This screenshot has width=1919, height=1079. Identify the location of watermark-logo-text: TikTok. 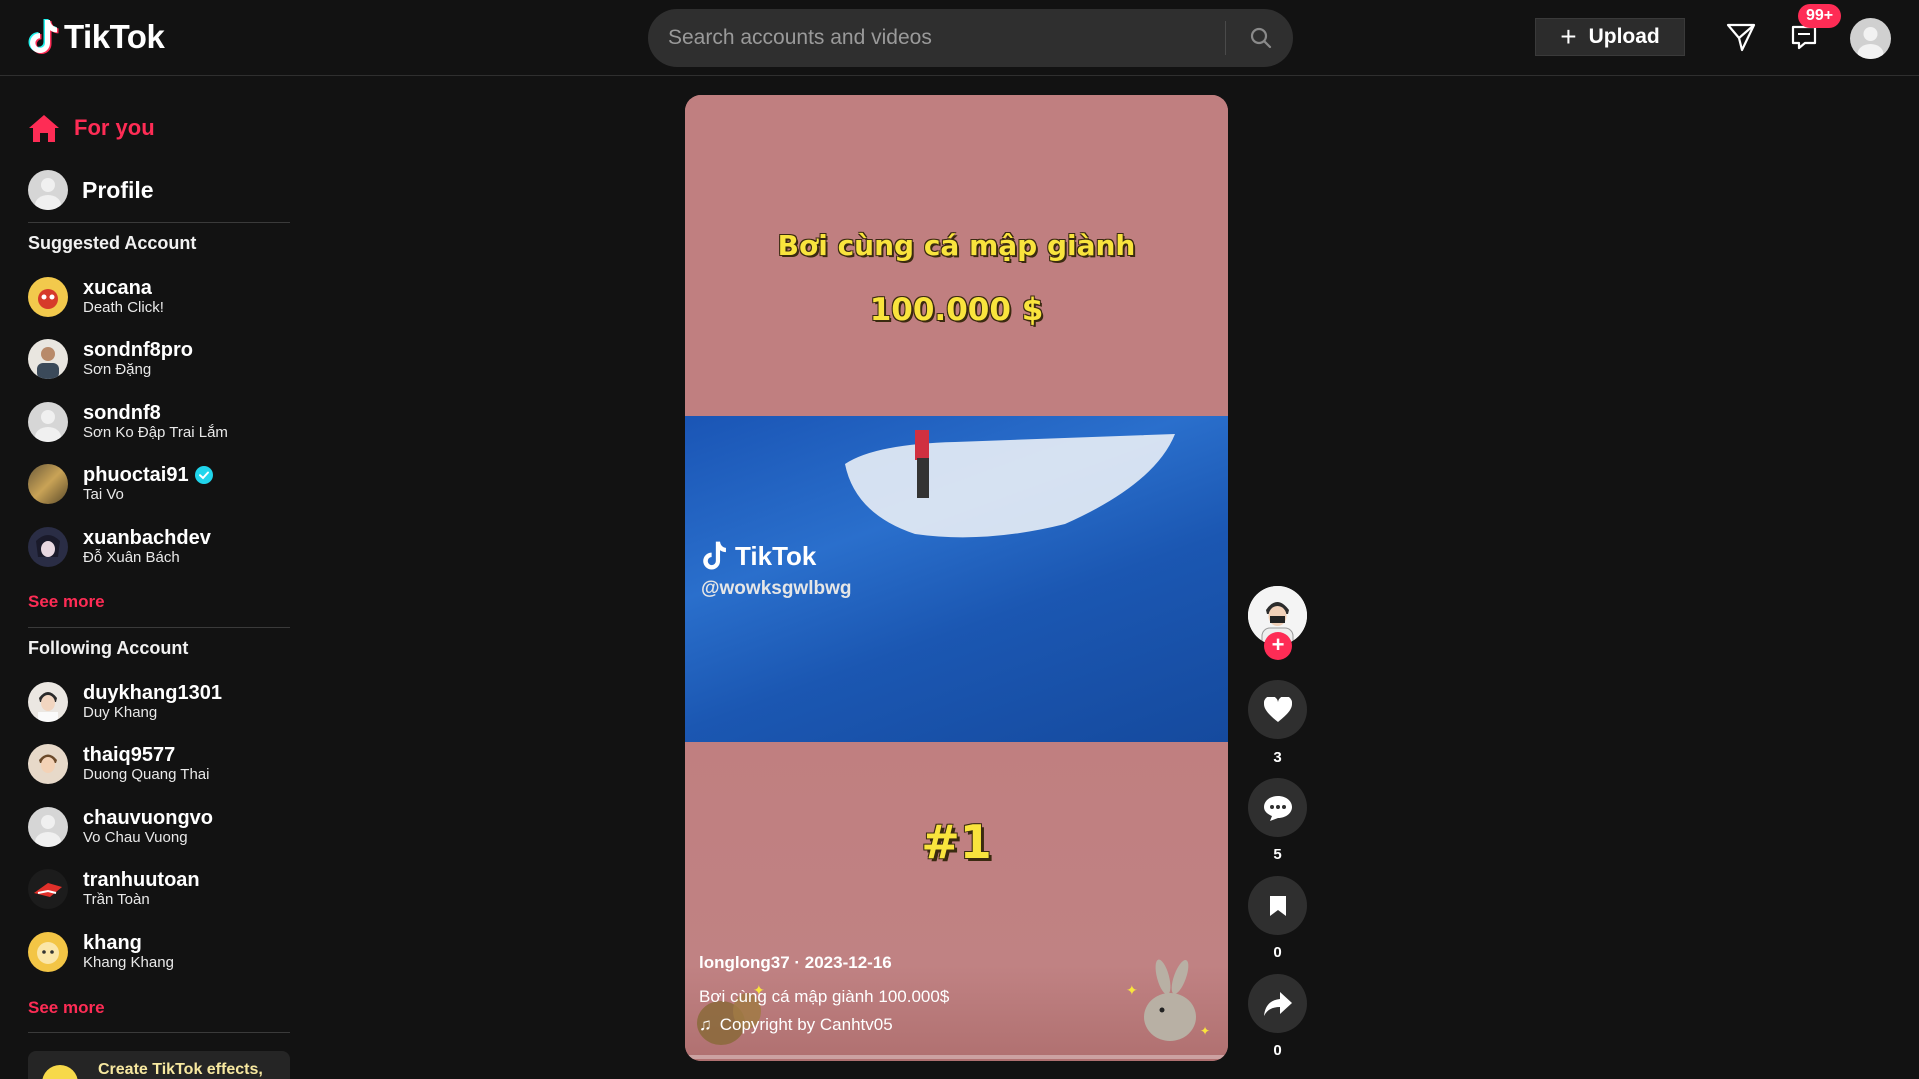
(776, 555).